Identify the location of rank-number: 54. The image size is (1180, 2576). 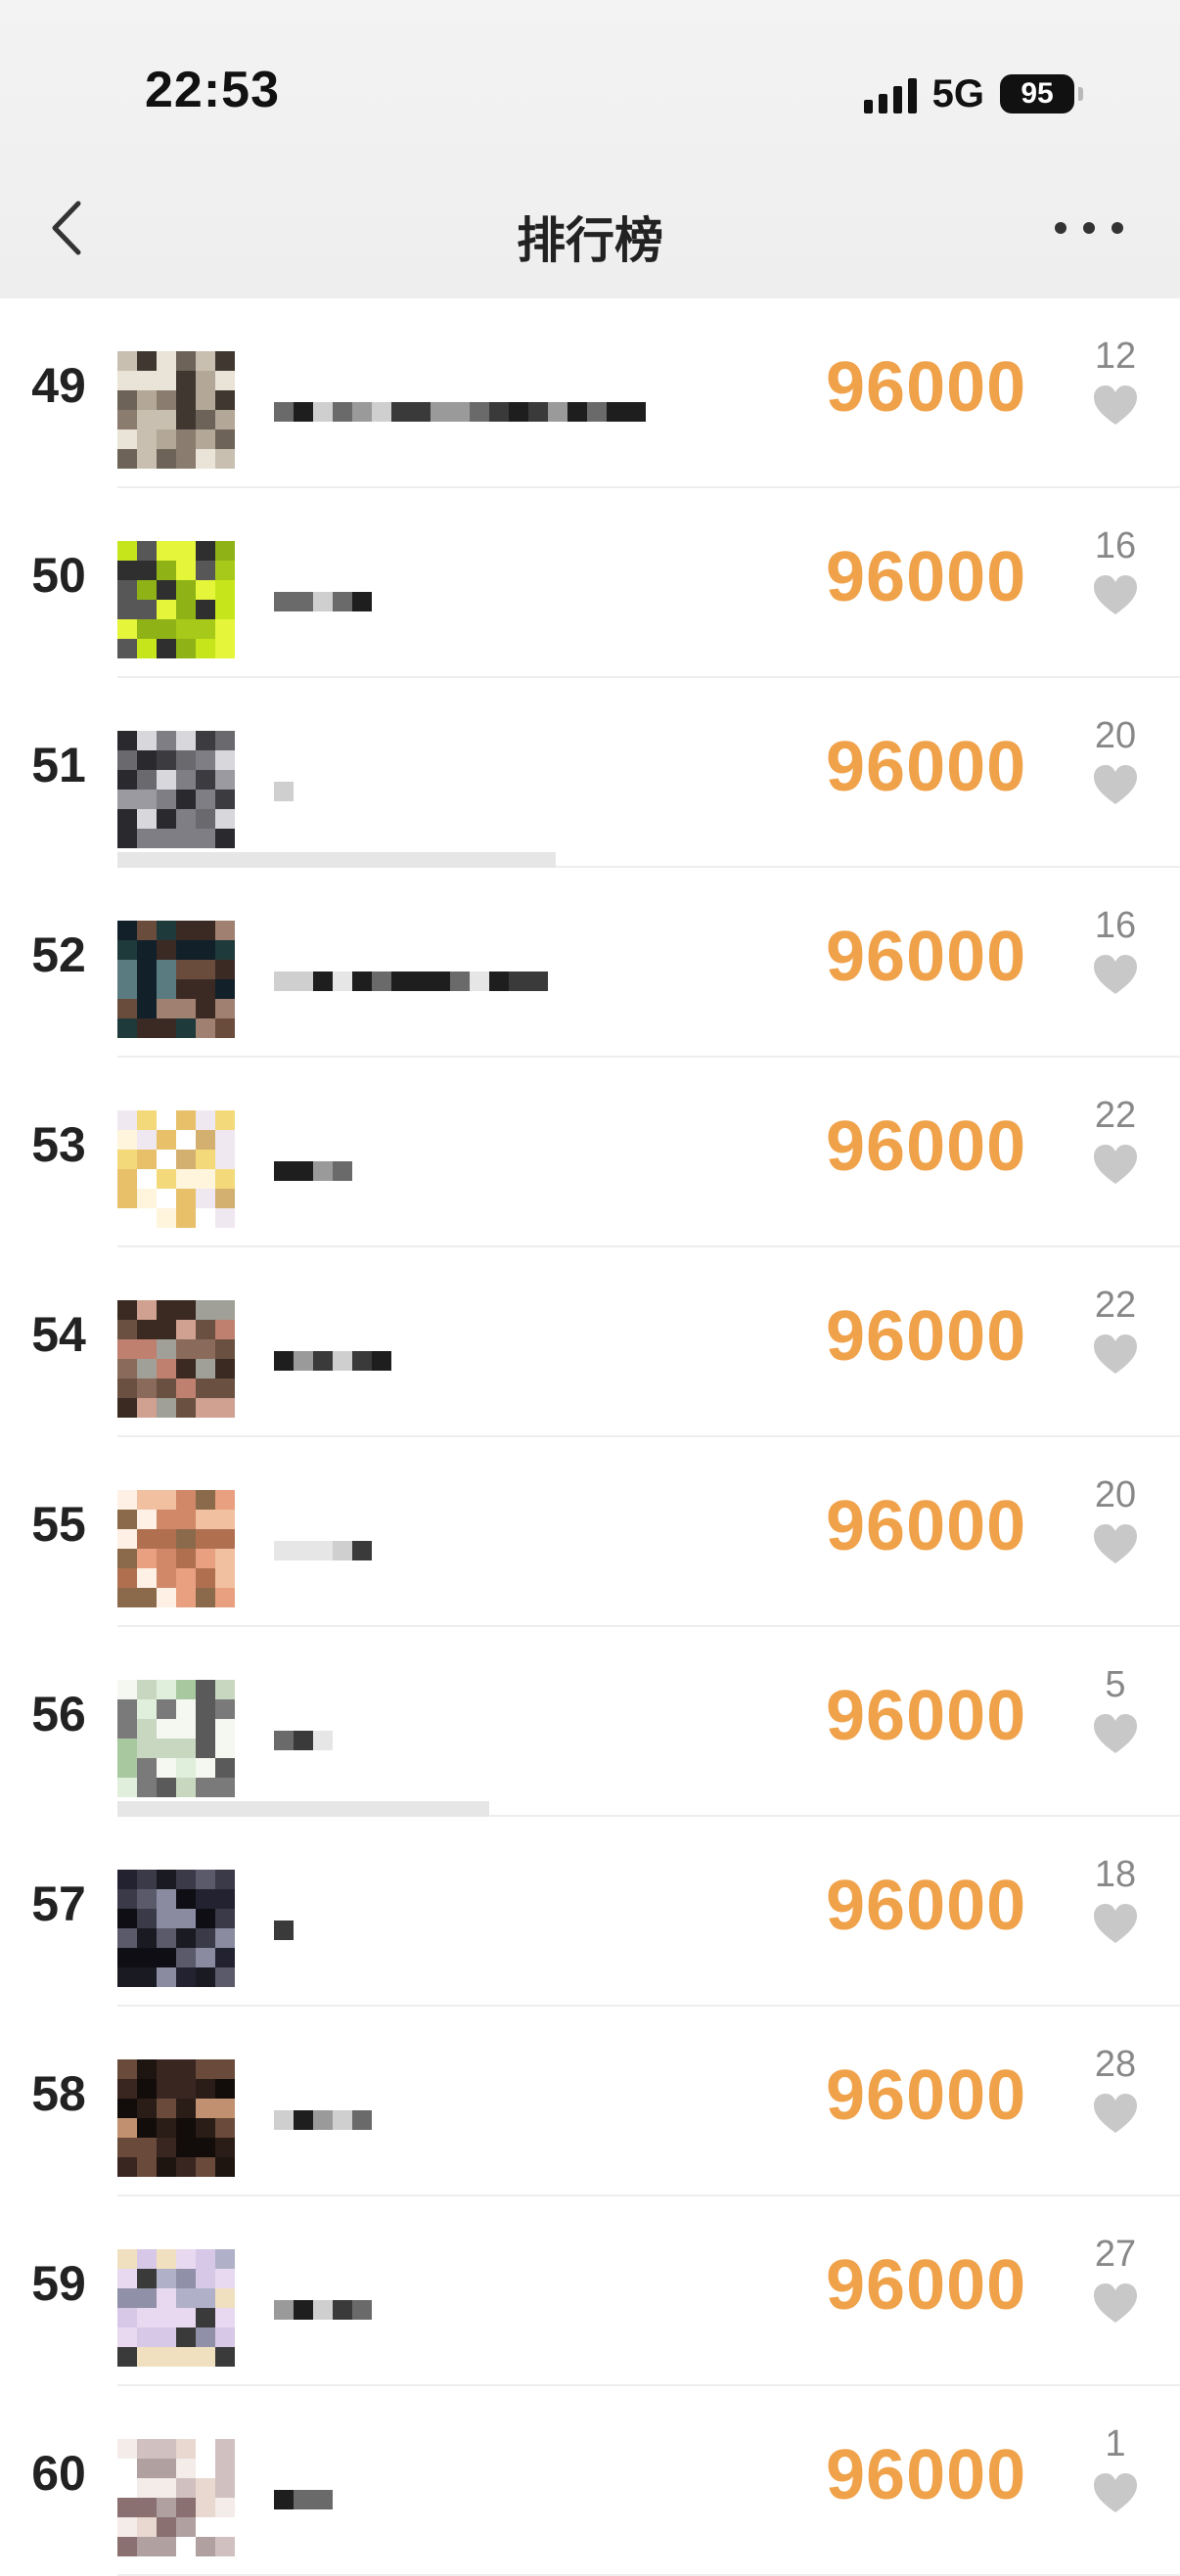
(58, 1334).